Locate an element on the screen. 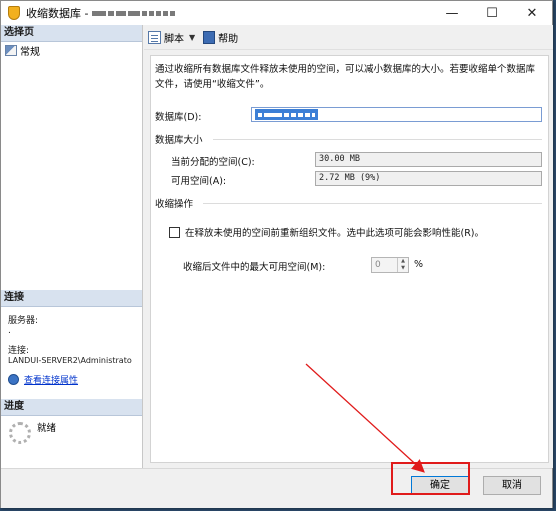 Image resolution: width=556 pixels, height=511 pixels. server-label: 服务器: is located at coordinates (23, 321).